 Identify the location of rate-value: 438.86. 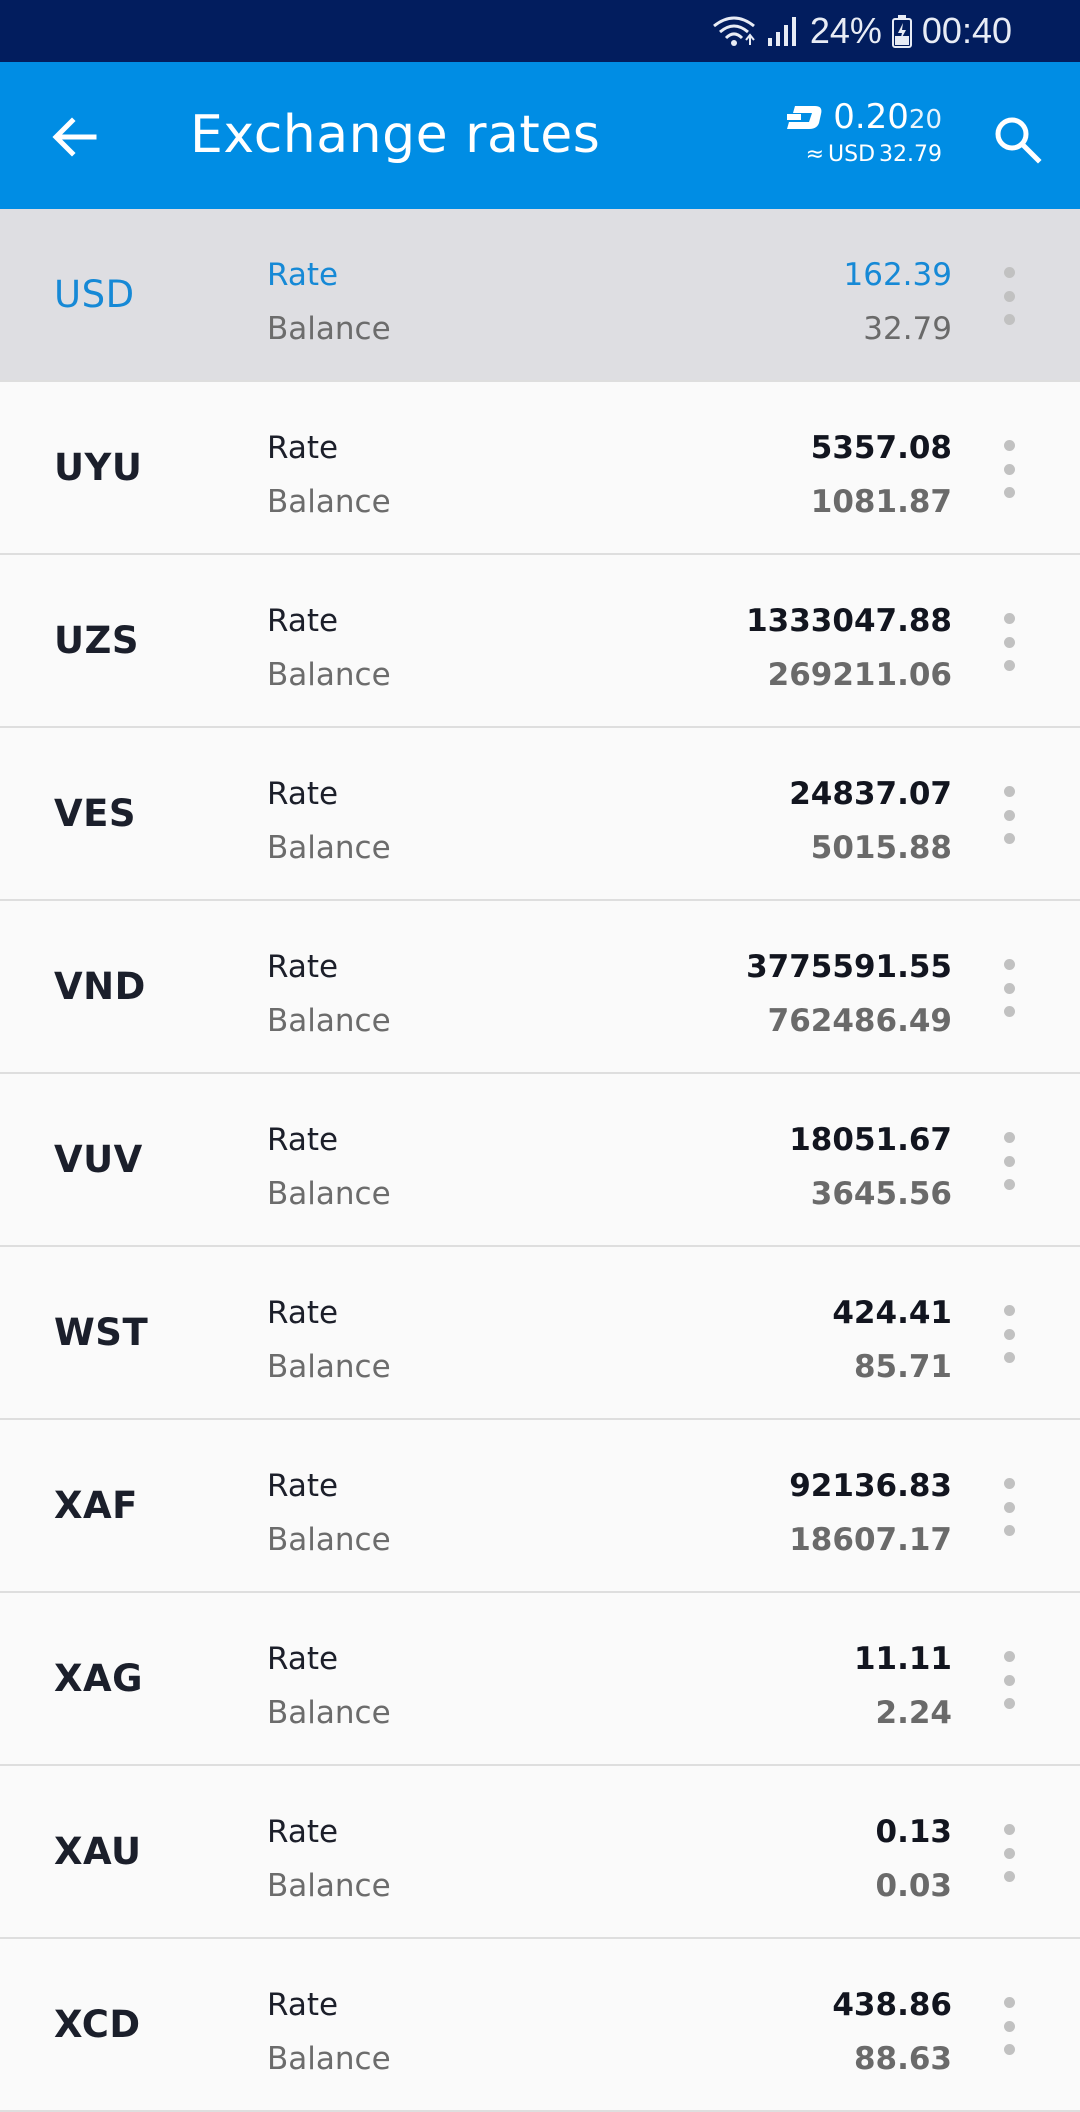
(892, 2005).